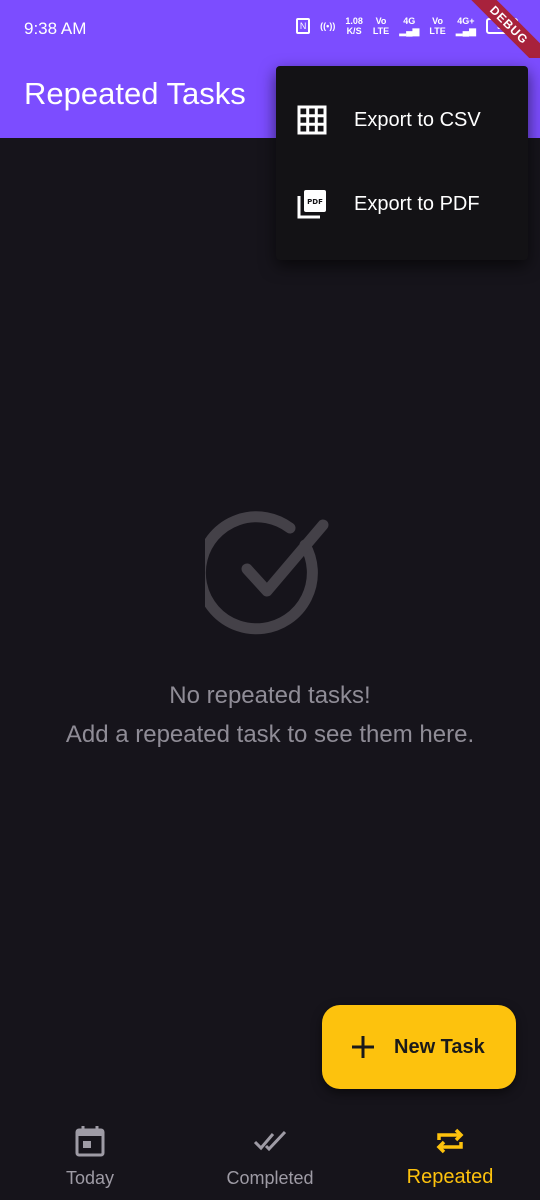  I want to click on empty-state-title: No repeated tasks!, so click(270, 695).